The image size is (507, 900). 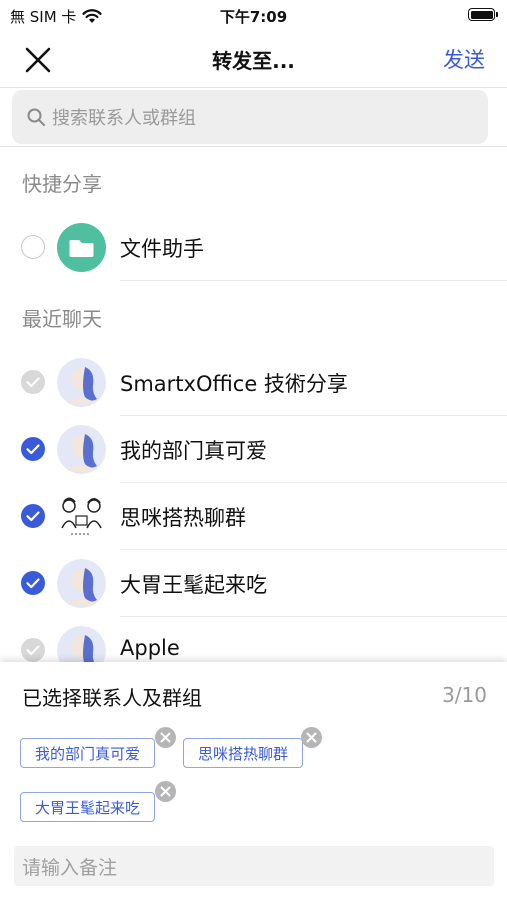 I want to click on chip-label: 思咪搭热聊群, so click(x=243, y=753).